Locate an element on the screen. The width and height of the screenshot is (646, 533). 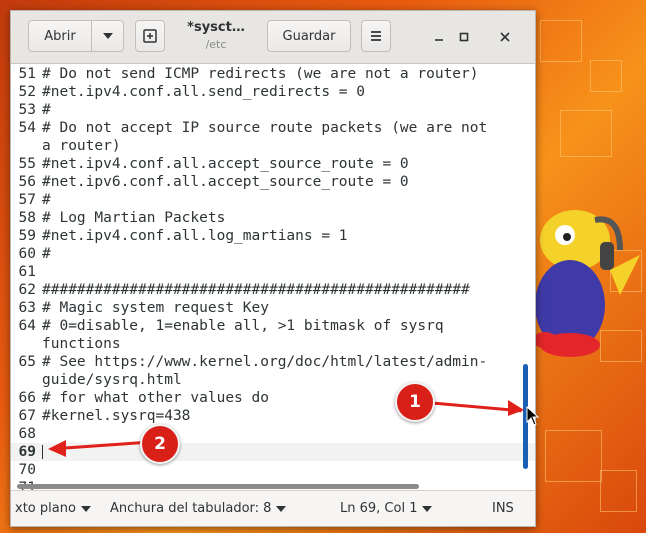
line-number: 65 is located at coordinates (27, 362).